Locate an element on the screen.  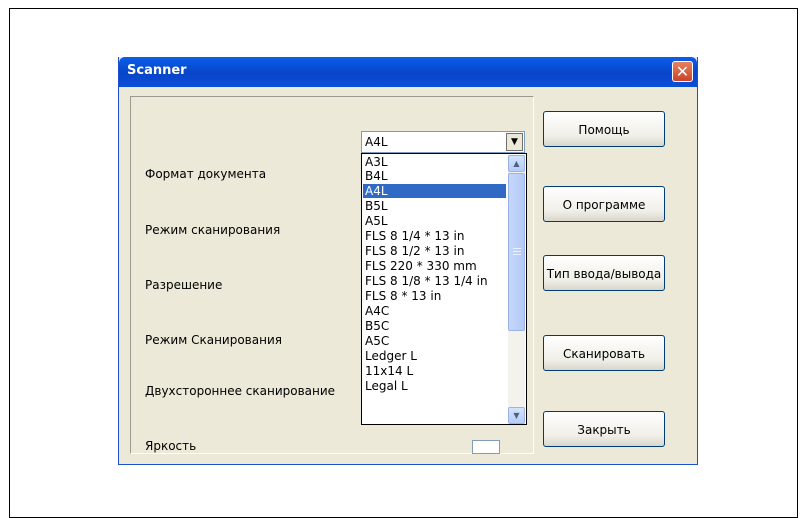
title-bar: Scanner ✕ is located at coordinates (408, 72).